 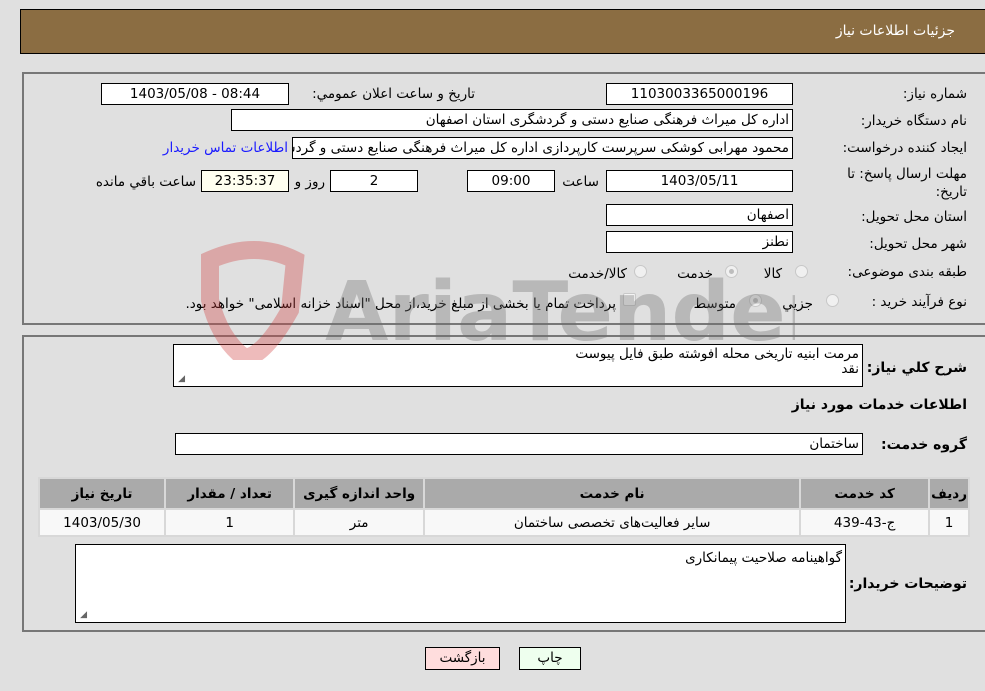 I want to click on col-row-number: ردیف, so click(x=949, y=493).